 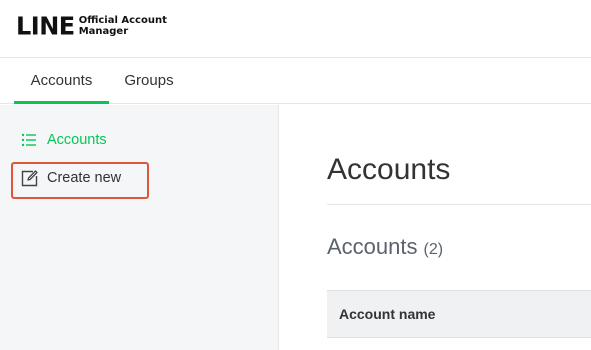 I want to click on logo-text: Official Account Manager, so click(x=123, y=26).